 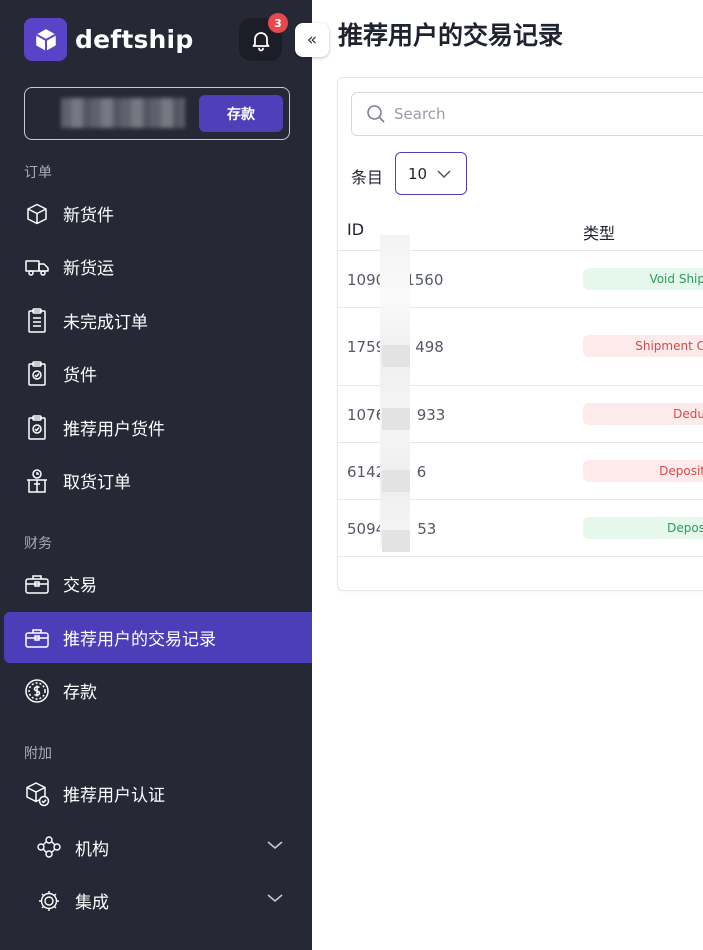 I want to click on sidebar-item-label: 推荐用户货件, so click(x=114, y=430).